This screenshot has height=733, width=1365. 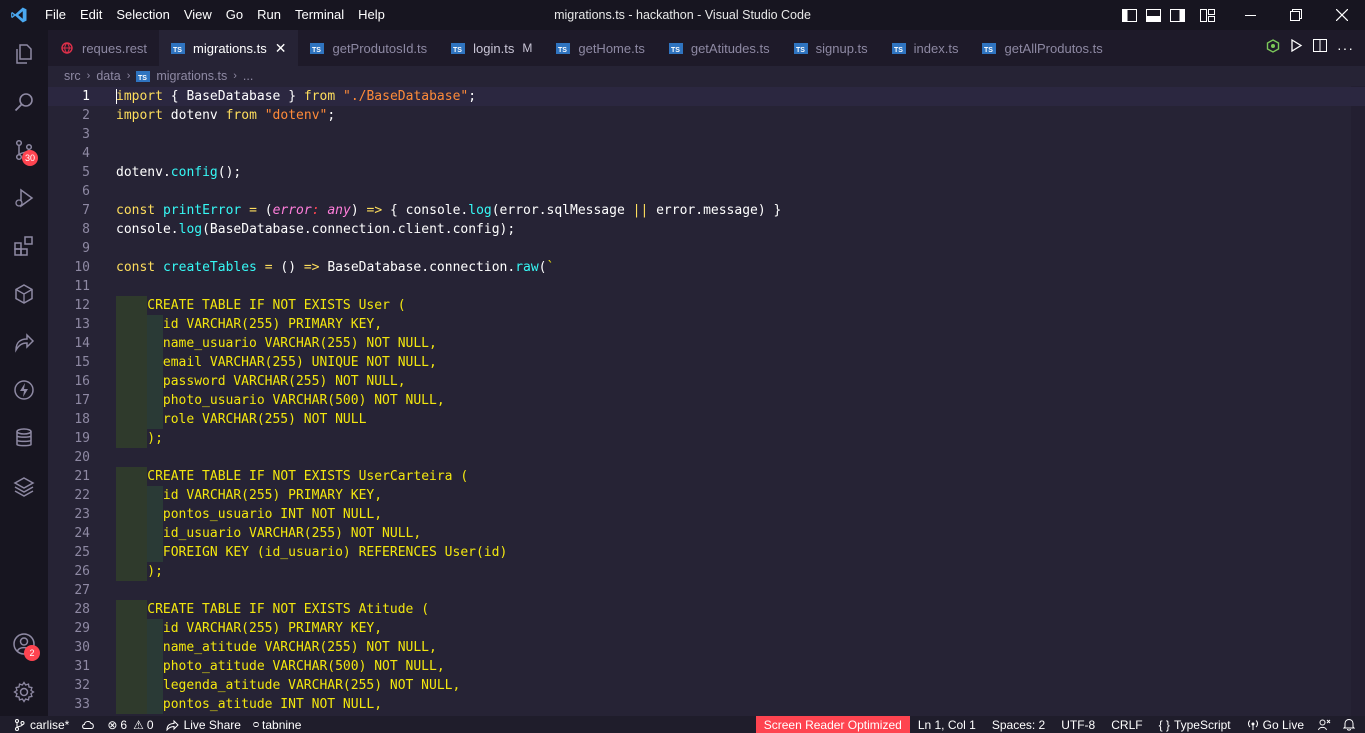 What do you see at coordinates (706, 438) in the screenshot?
I see `code-line: 19);` at bounding box center [706, 438].